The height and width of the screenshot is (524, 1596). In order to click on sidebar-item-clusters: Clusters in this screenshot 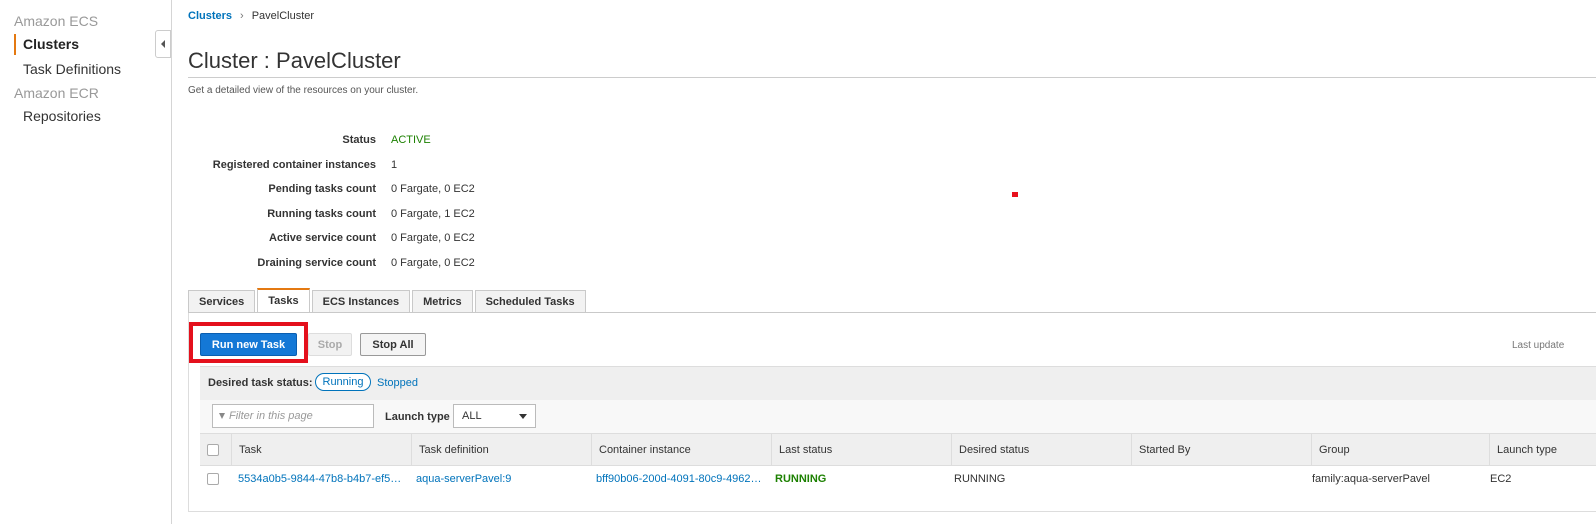, I will do `click(51, 44)`.